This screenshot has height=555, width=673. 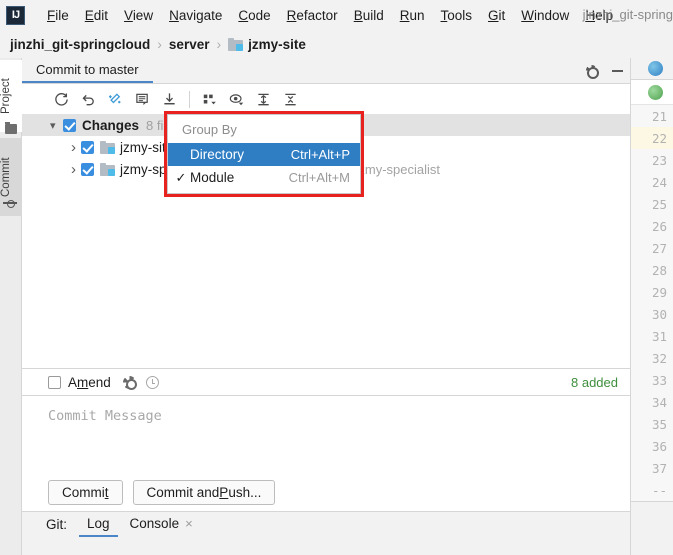 I want to click on left-tool-strip: Project Commit, so click(x=11, y=306).